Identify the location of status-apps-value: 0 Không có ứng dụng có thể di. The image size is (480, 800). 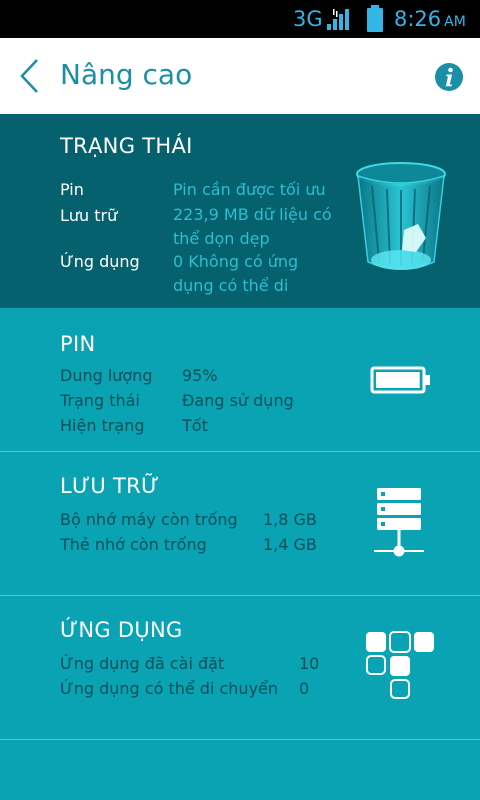
(236, 273).